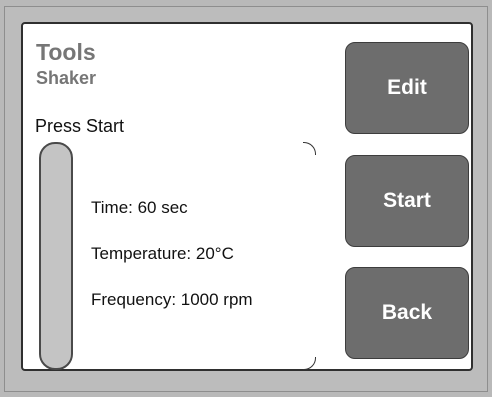 The height and width of the screenshot is (397, 492). Describe the element at coordinates (407, 201) in the screenshot. I see `start-button: Start` at that location.